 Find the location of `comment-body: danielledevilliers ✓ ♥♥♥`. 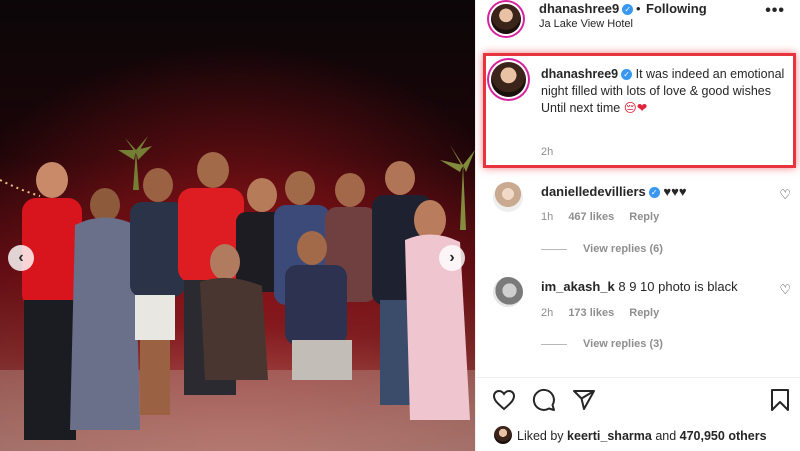

comment-body: danielledevilliers ✓ ♥♥♥ is located at coordinates (614, 191).